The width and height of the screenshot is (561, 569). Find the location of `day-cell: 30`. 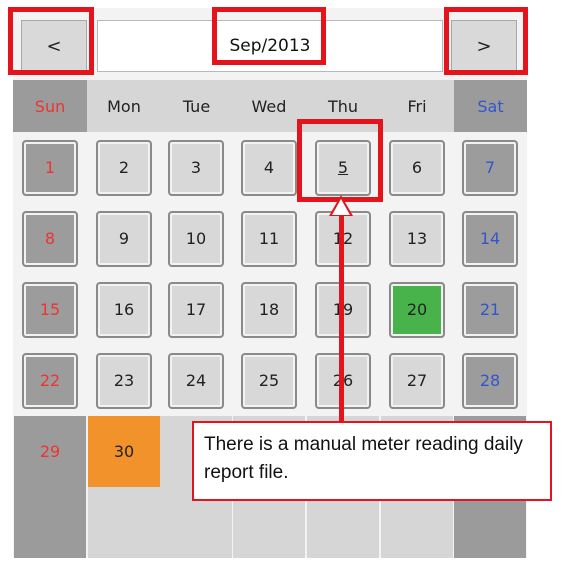

day-cell: 30 is located at coordinates (124, 451).